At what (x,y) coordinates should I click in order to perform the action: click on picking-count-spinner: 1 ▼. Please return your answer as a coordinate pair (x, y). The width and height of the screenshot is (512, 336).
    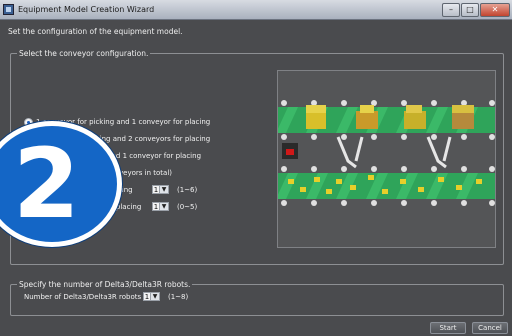
    Looking at the image, I should click on (160, 189).